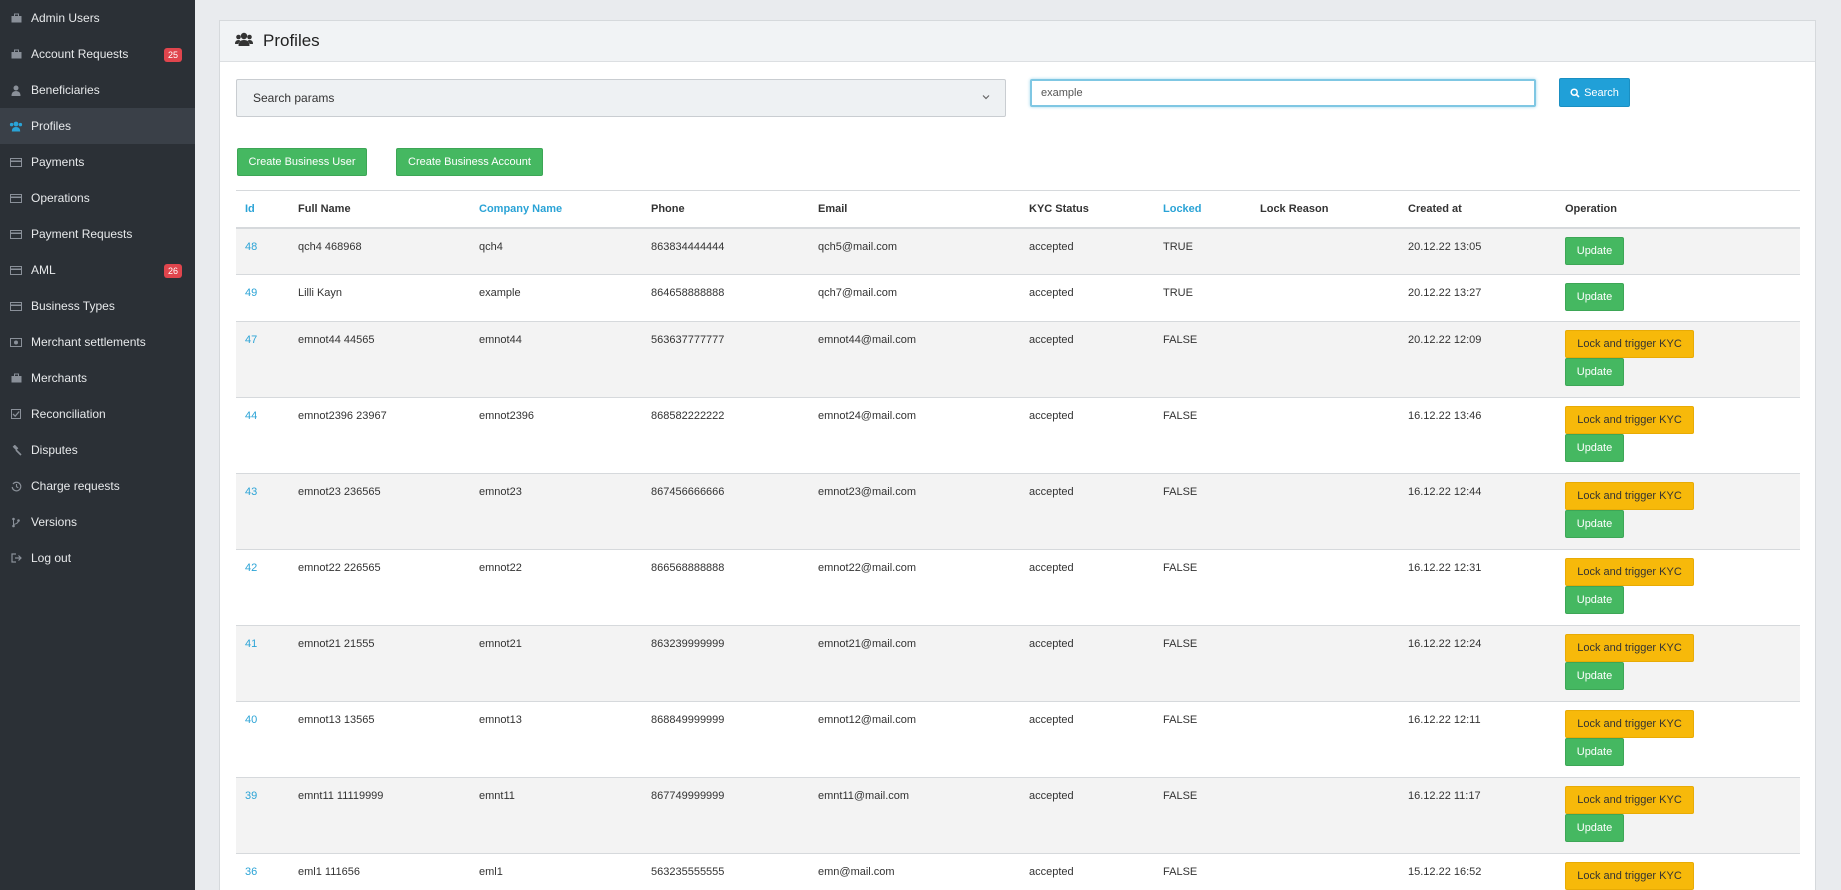  What do you see at coordinates (262, 435) in the screenshot?
I see `cell-id: 44` at bounding box center [262, 435].